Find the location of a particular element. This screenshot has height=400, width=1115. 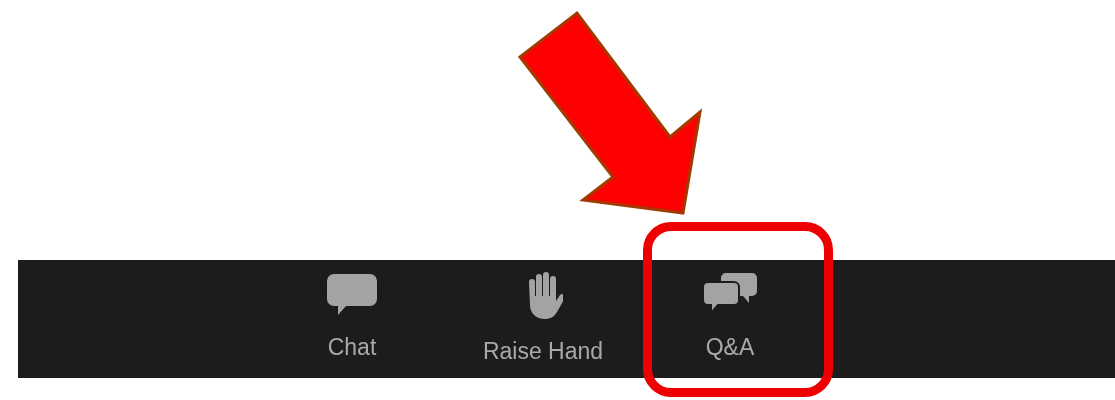

toolbar-button: Q&A is located at coordinates (730, 310).